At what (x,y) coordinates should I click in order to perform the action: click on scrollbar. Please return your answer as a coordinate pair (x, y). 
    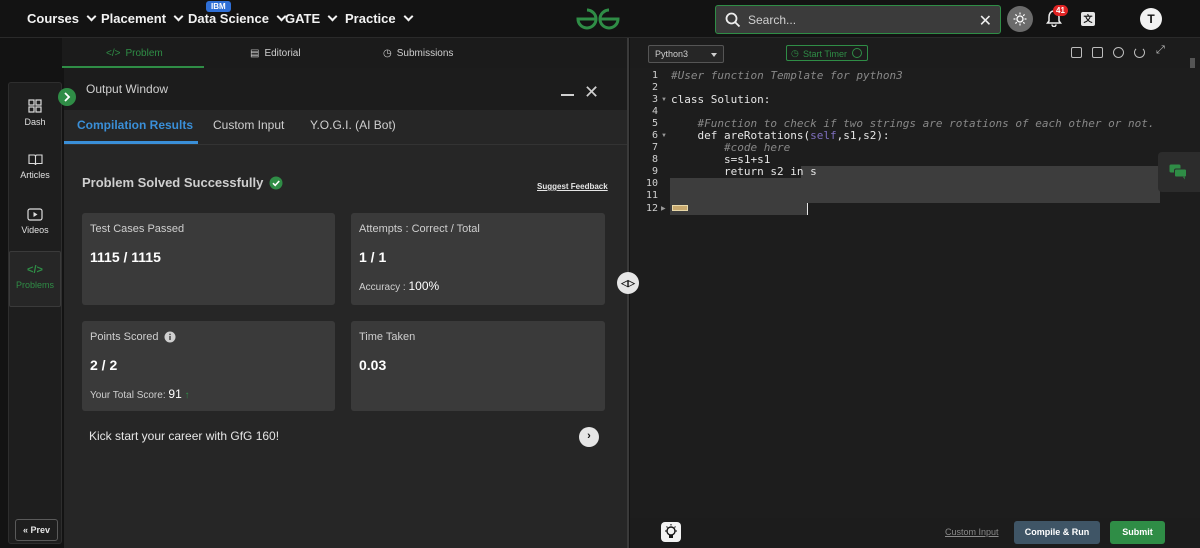
    Looking at the image, I should click on (1192, 63).